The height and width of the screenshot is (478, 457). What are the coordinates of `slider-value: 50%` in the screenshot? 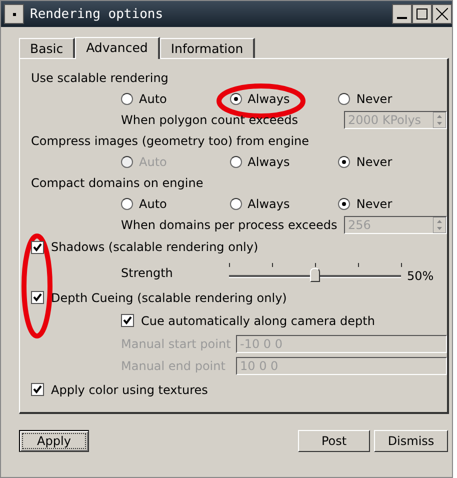 It's located at (420, 275).